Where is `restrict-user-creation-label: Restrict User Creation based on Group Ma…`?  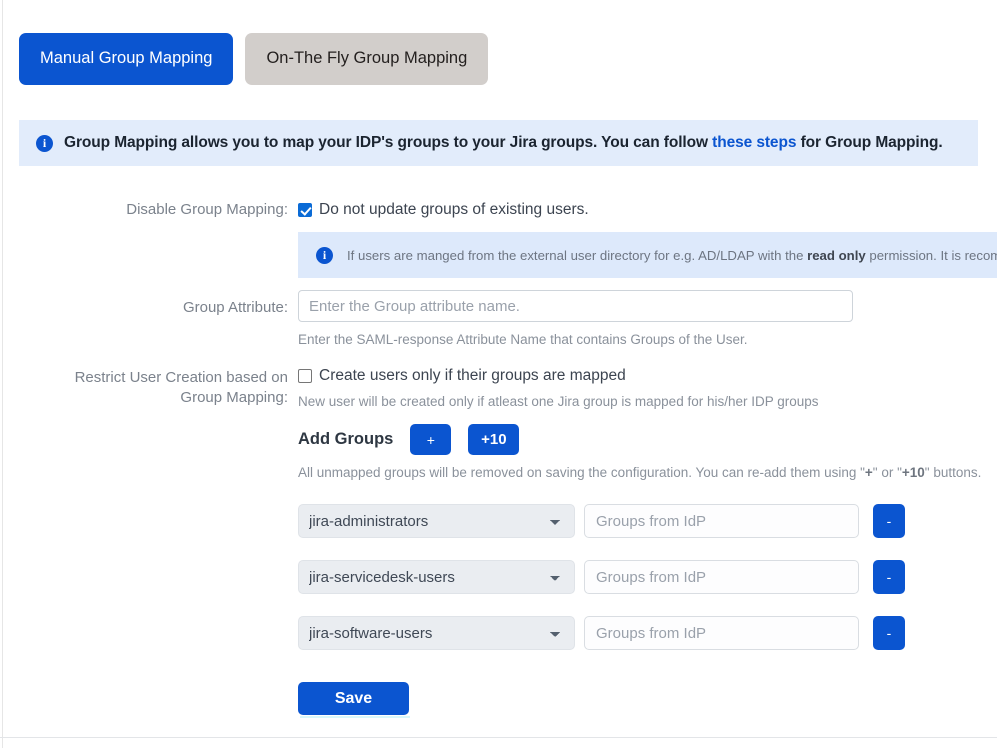 restrict-user-creation-label: Restrict User Creation based on Group Ma… is located at coordinates (172, 388).